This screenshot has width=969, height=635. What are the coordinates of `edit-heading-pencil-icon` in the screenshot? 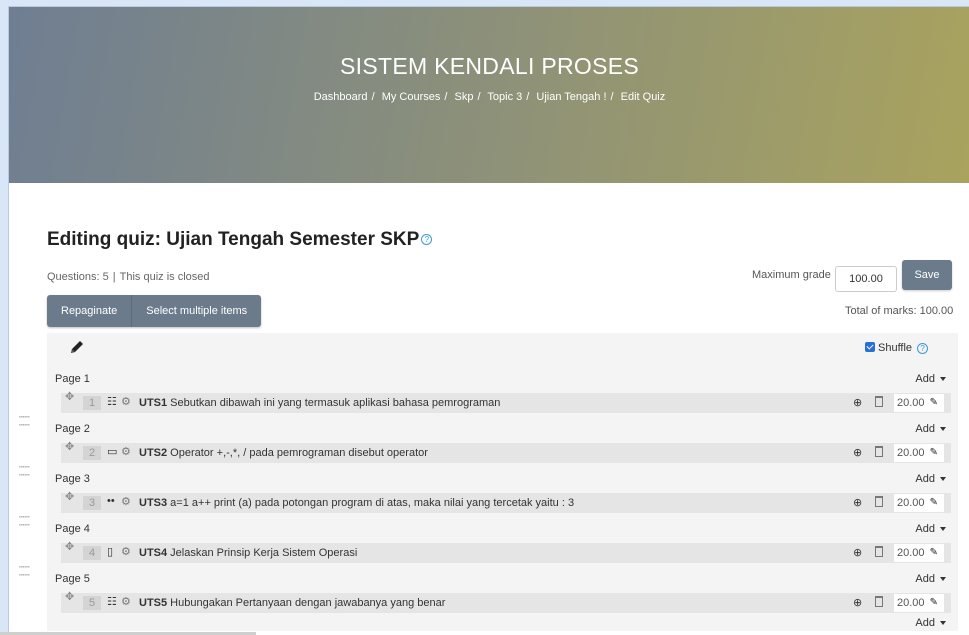 It's located at (77, 347).